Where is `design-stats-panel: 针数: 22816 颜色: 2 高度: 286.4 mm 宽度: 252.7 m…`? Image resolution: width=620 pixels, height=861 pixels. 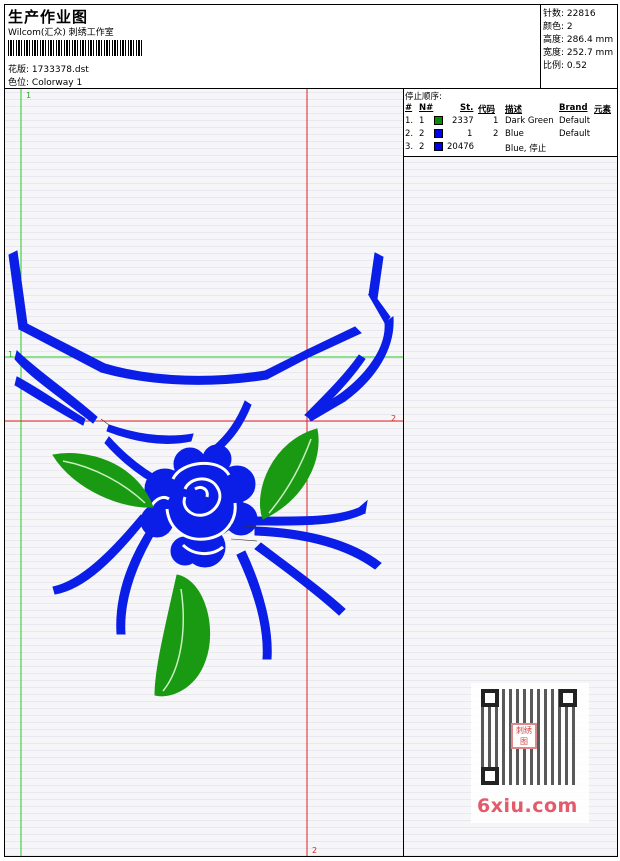 design-stats-panel: 针数: 22816 颜色: 2 高度: 286.4 mm 宽度: 252.7 m… is located at coordinates (579, 47).